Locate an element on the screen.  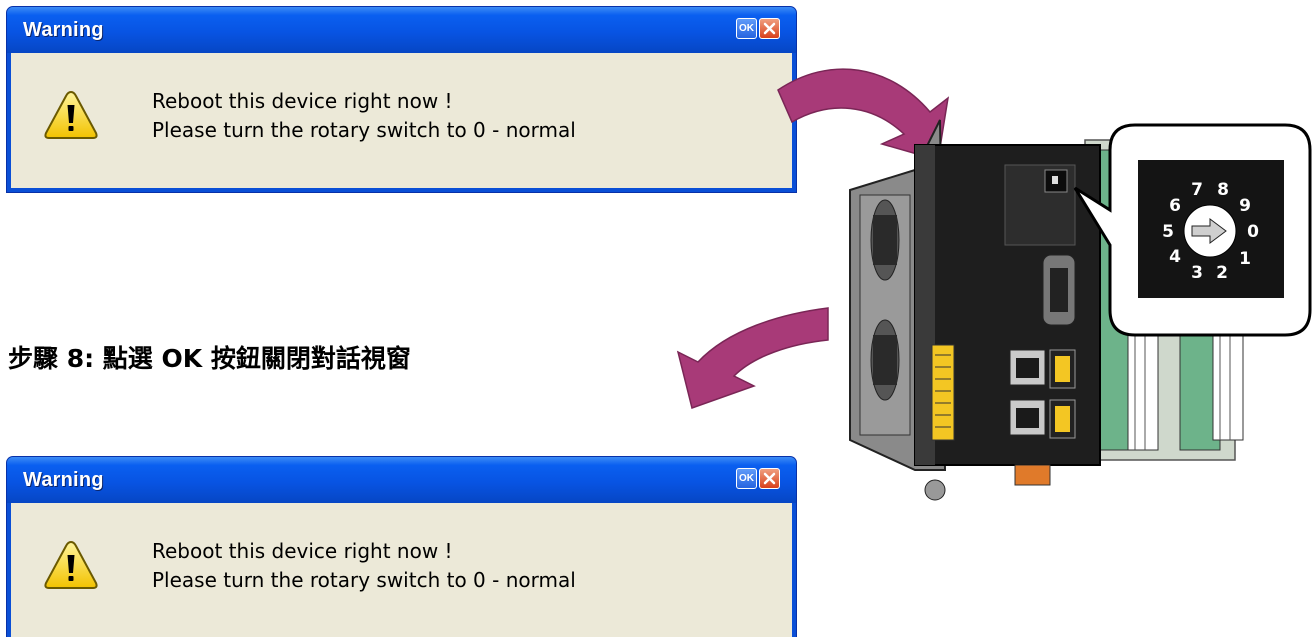
digit-5: 5 is located at coordinates (1168, 232).